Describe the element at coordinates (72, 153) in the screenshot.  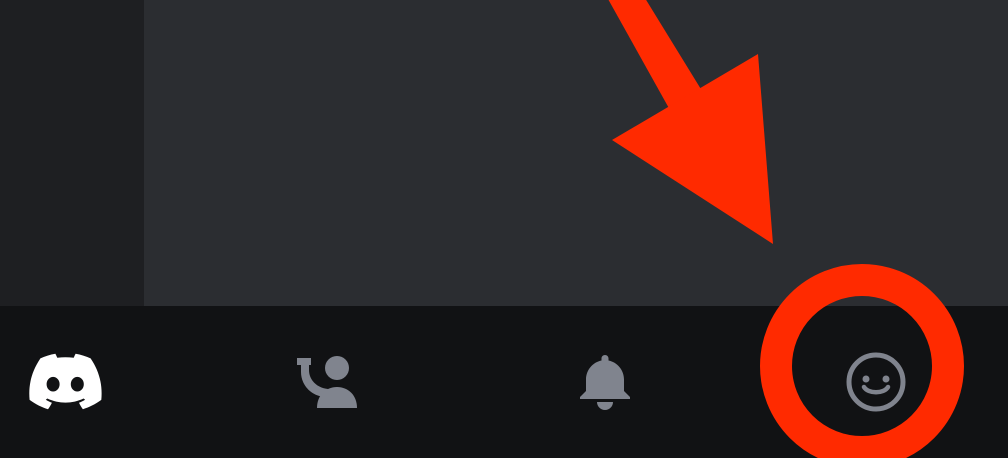
I see `server-sidebar` at that location.